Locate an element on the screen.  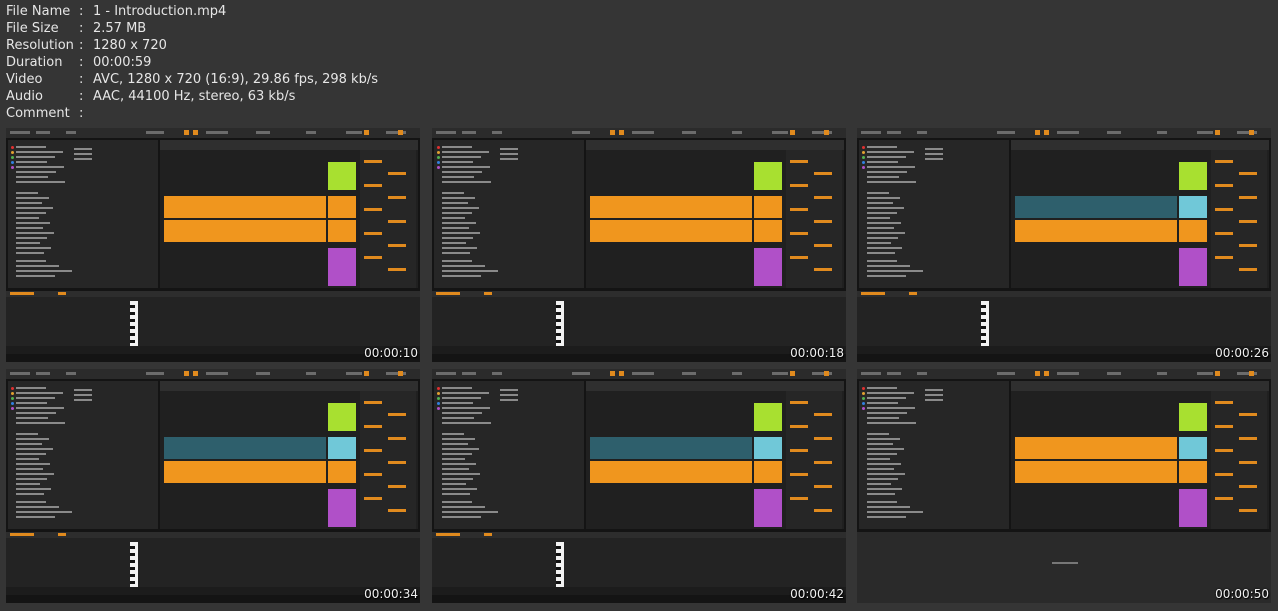
thumbnail: 00:00:34 is located at coordinates (213, 486).